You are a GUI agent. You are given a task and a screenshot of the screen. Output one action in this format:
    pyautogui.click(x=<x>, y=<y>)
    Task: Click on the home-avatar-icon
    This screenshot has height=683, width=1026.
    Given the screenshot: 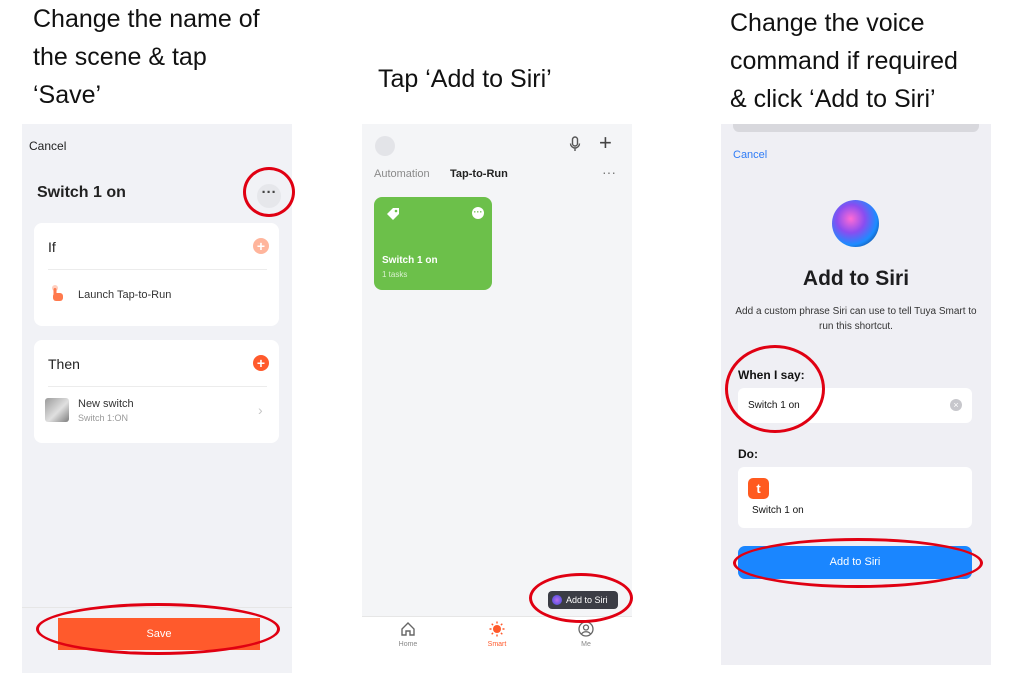 What is the action you would take?
    pyautogui.click(x=385, y=146)
    